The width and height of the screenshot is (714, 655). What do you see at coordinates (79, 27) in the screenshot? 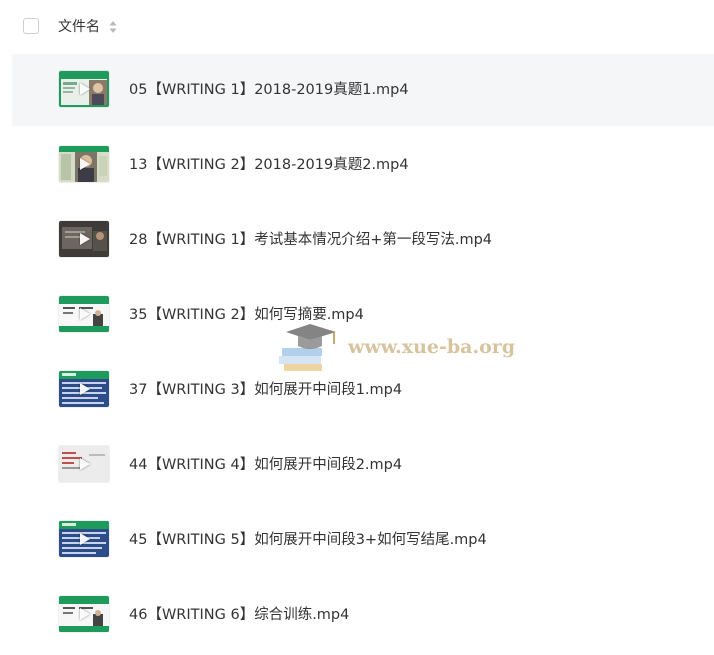
I see `column-title-filename: 文件名` at bounding box center [79, 27].